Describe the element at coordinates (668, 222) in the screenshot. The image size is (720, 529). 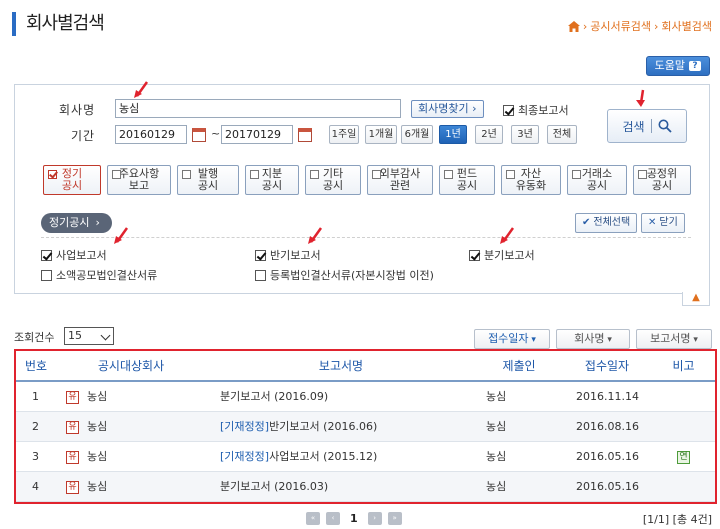
I see `close-label: 닫기` at that location.